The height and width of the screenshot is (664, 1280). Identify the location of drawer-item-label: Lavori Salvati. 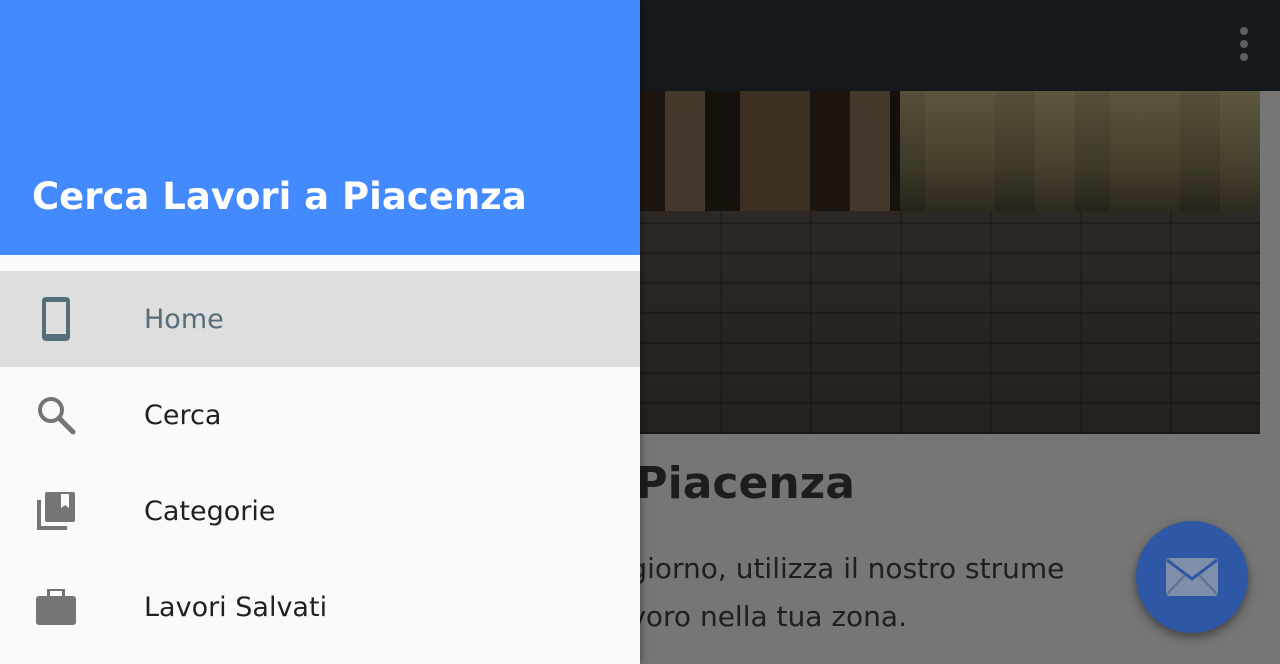
(236, 607).